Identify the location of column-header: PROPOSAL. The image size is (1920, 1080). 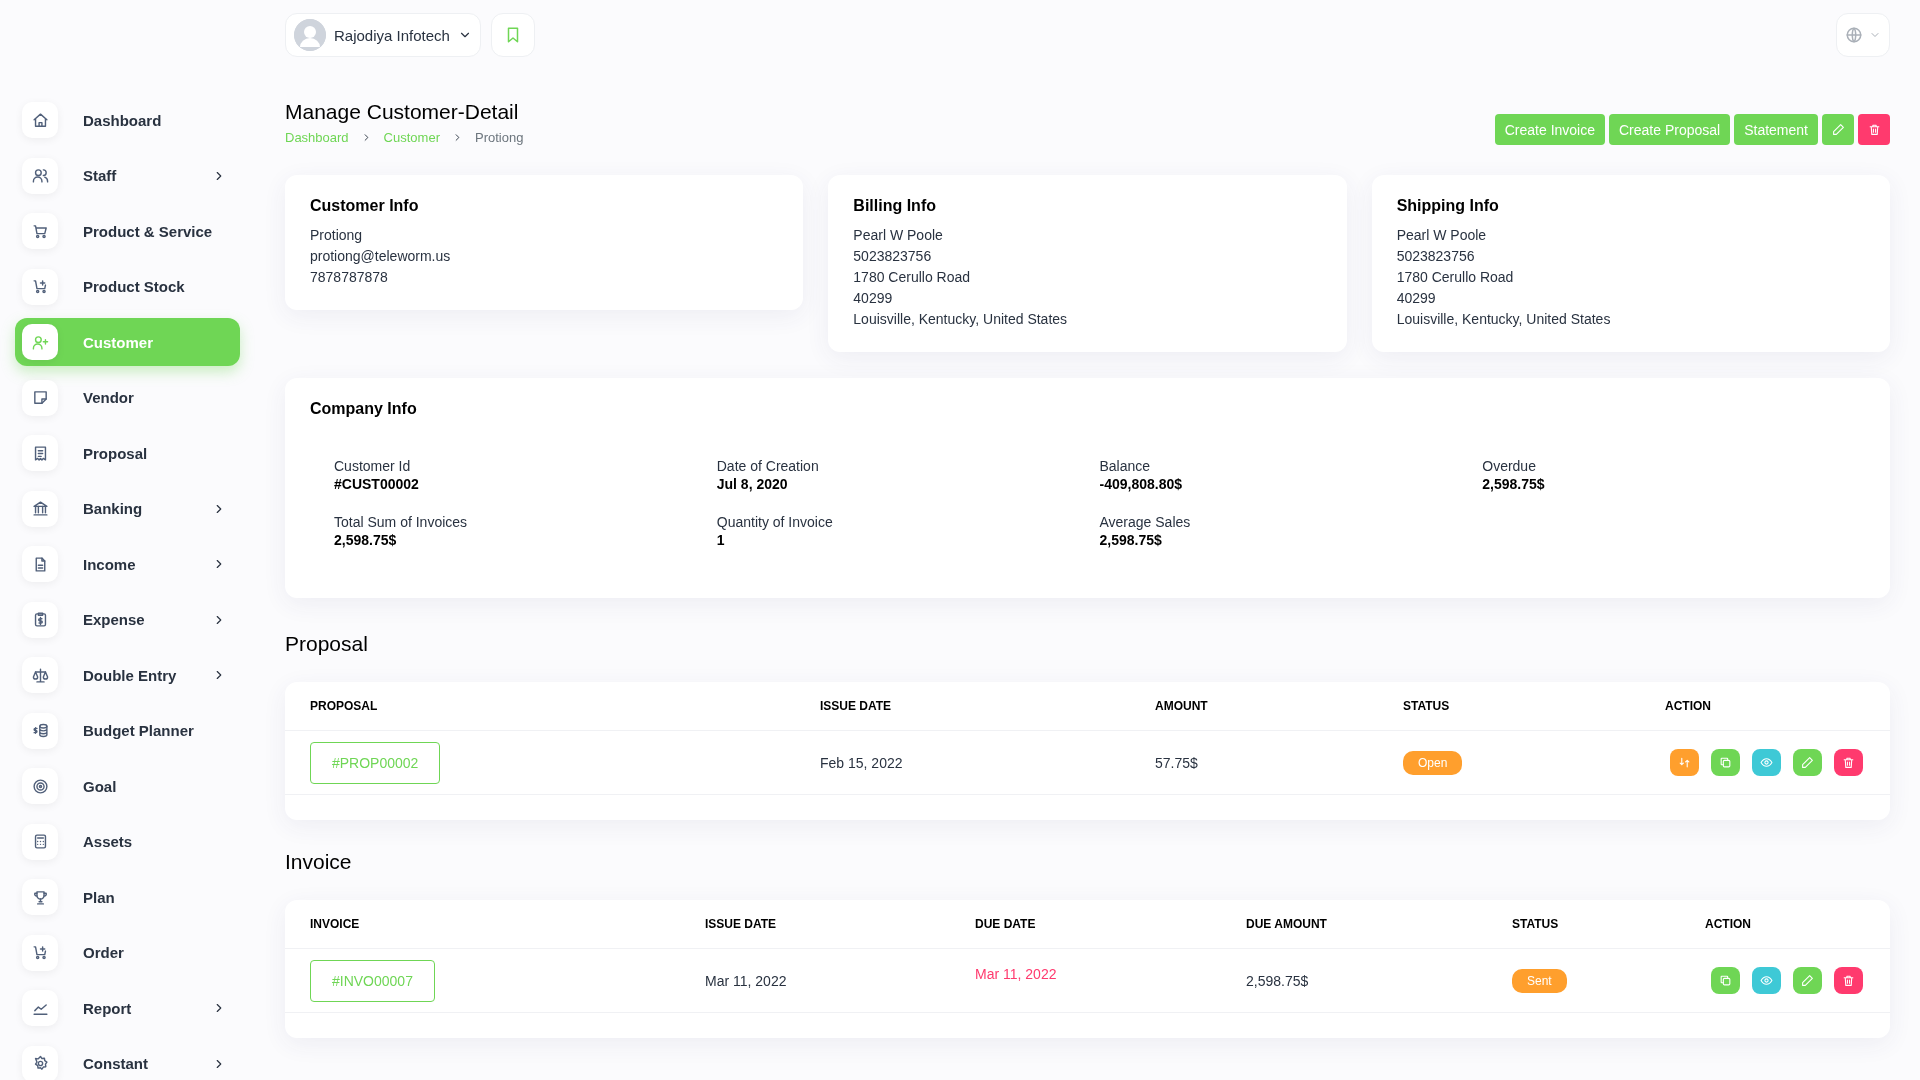
(344, 706).